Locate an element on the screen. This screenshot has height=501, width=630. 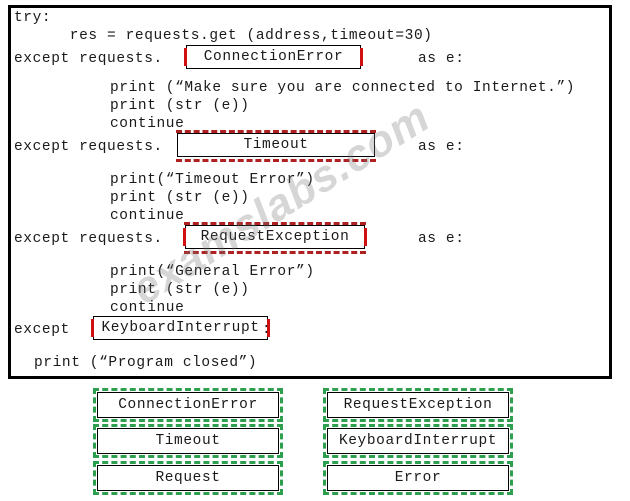
answer-option-keyboardinterrupt: KeyboardInterrupt is located at coordinates (418, 441).